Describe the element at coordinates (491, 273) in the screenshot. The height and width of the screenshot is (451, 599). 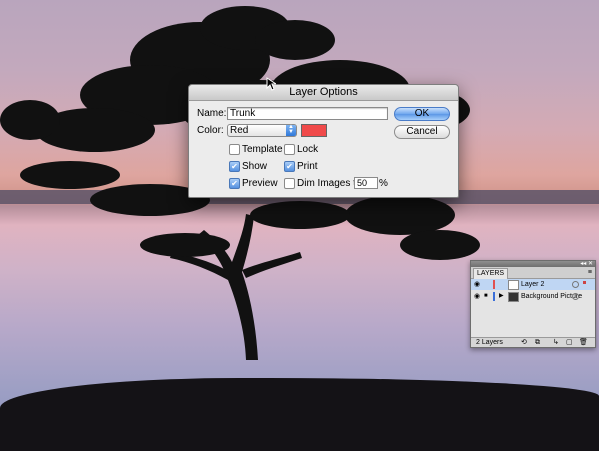
I see `tab-layers: LAYERS` at that location.